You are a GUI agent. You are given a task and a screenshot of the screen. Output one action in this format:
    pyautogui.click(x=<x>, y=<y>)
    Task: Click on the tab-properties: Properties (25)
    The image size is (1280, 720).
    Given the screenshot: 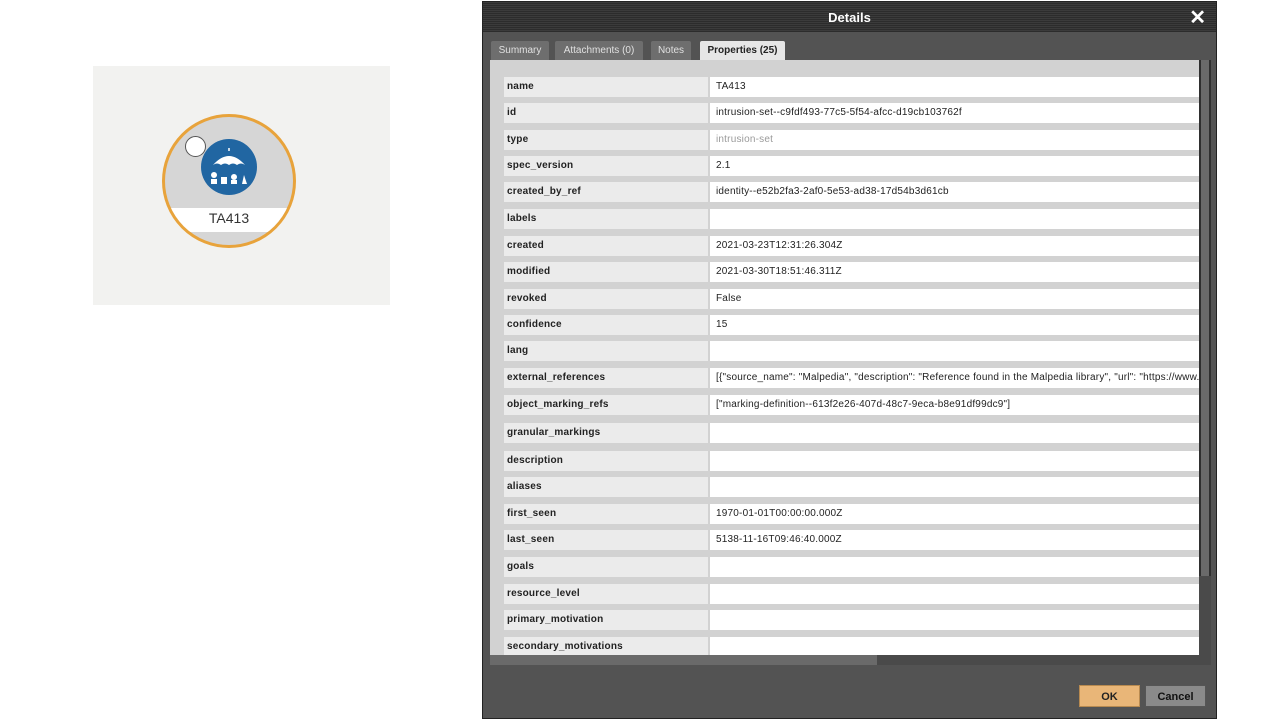 What is the action you would take?
    pyautogui.click(x=742, y=50)
    